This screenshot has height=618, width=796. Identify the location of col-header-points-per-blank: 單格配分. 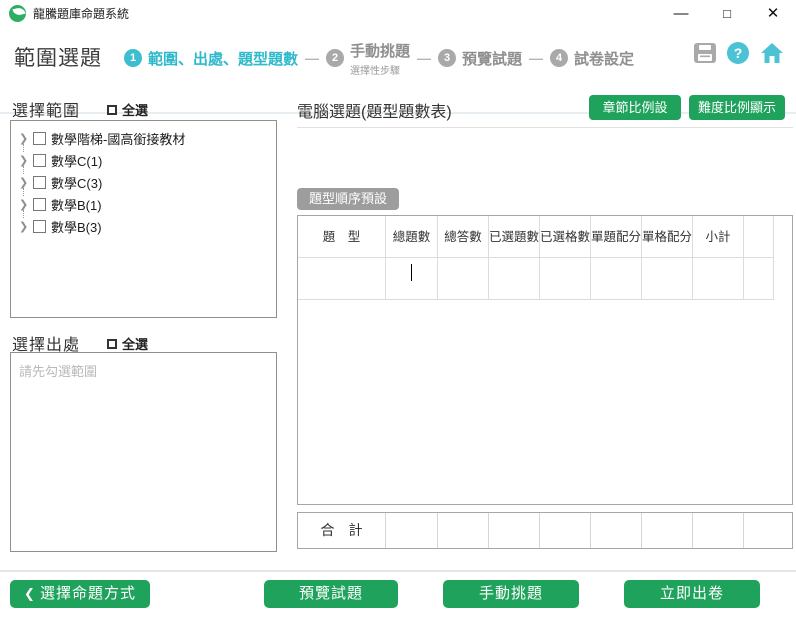
(667, 237).